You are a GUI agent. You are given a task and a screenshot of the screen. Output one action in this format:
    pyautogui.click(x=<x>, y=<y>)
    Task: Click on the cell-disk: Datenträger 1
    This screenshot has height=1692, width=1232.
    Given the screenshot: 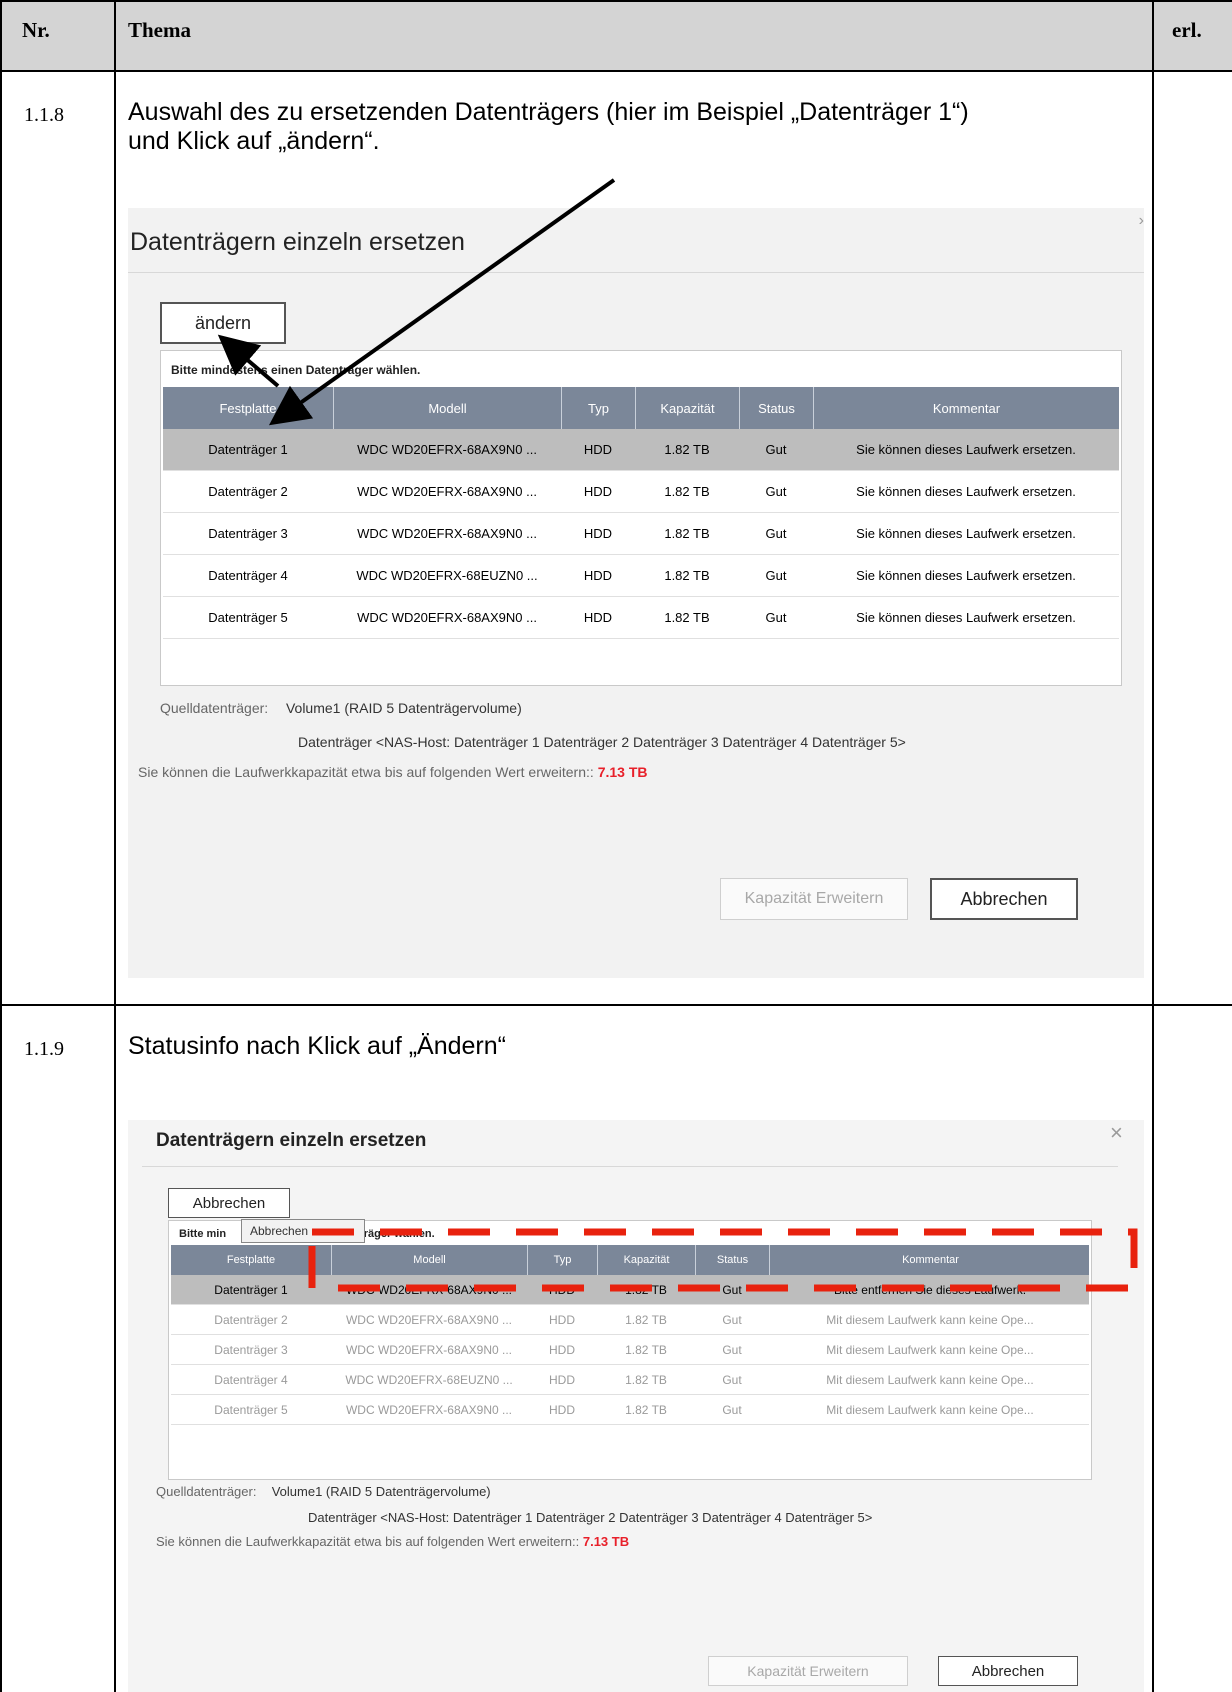 What is the action you would take?
    pyautogui.click(x=251, y=1289)
    